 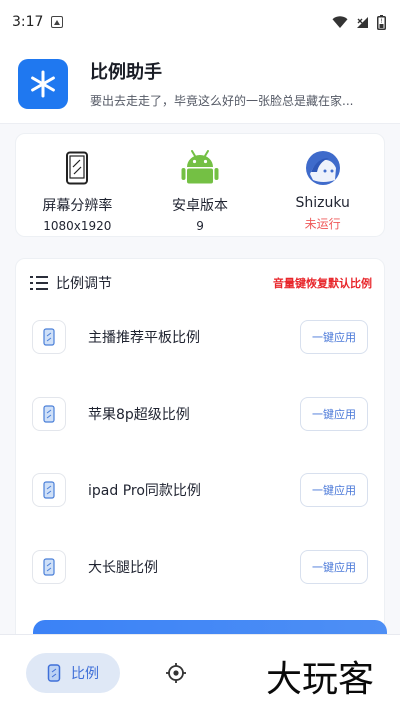 I want to click on android-value: 9, so click(x=200, y=226).